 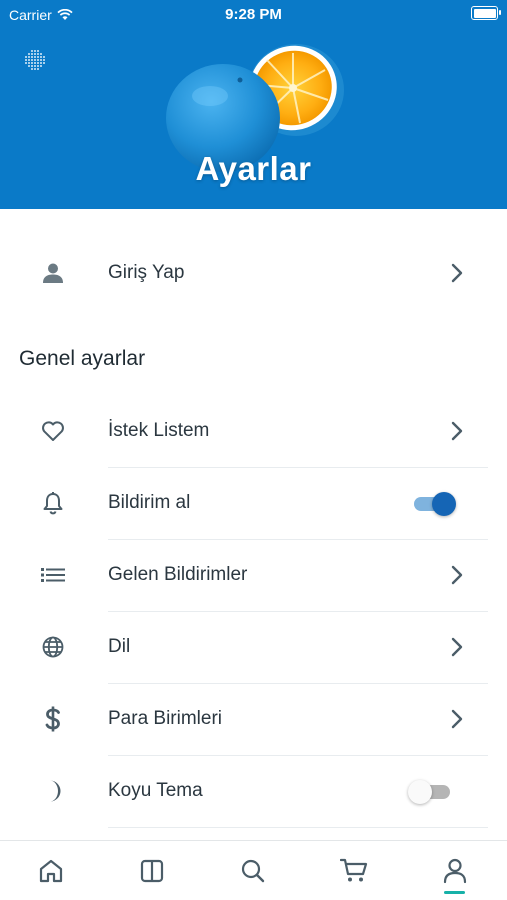 I want to click on settings-item-label: İstek Listem, so click(x=159, y=430).